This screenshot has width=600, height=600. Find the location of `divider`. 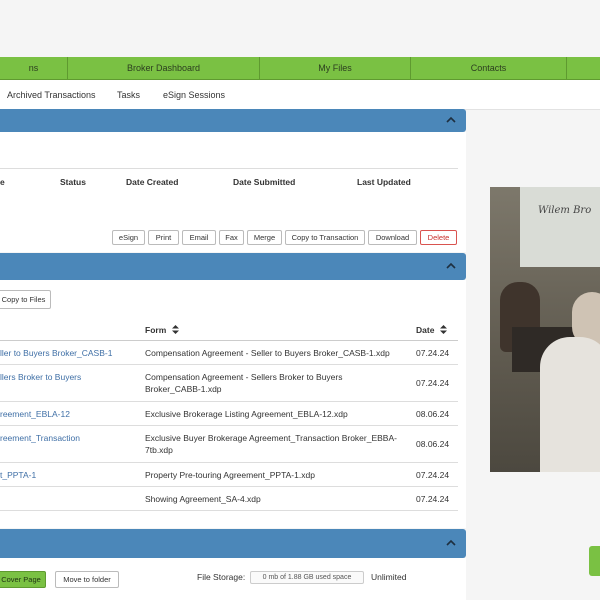

divider is located at coordinates (229, 168).